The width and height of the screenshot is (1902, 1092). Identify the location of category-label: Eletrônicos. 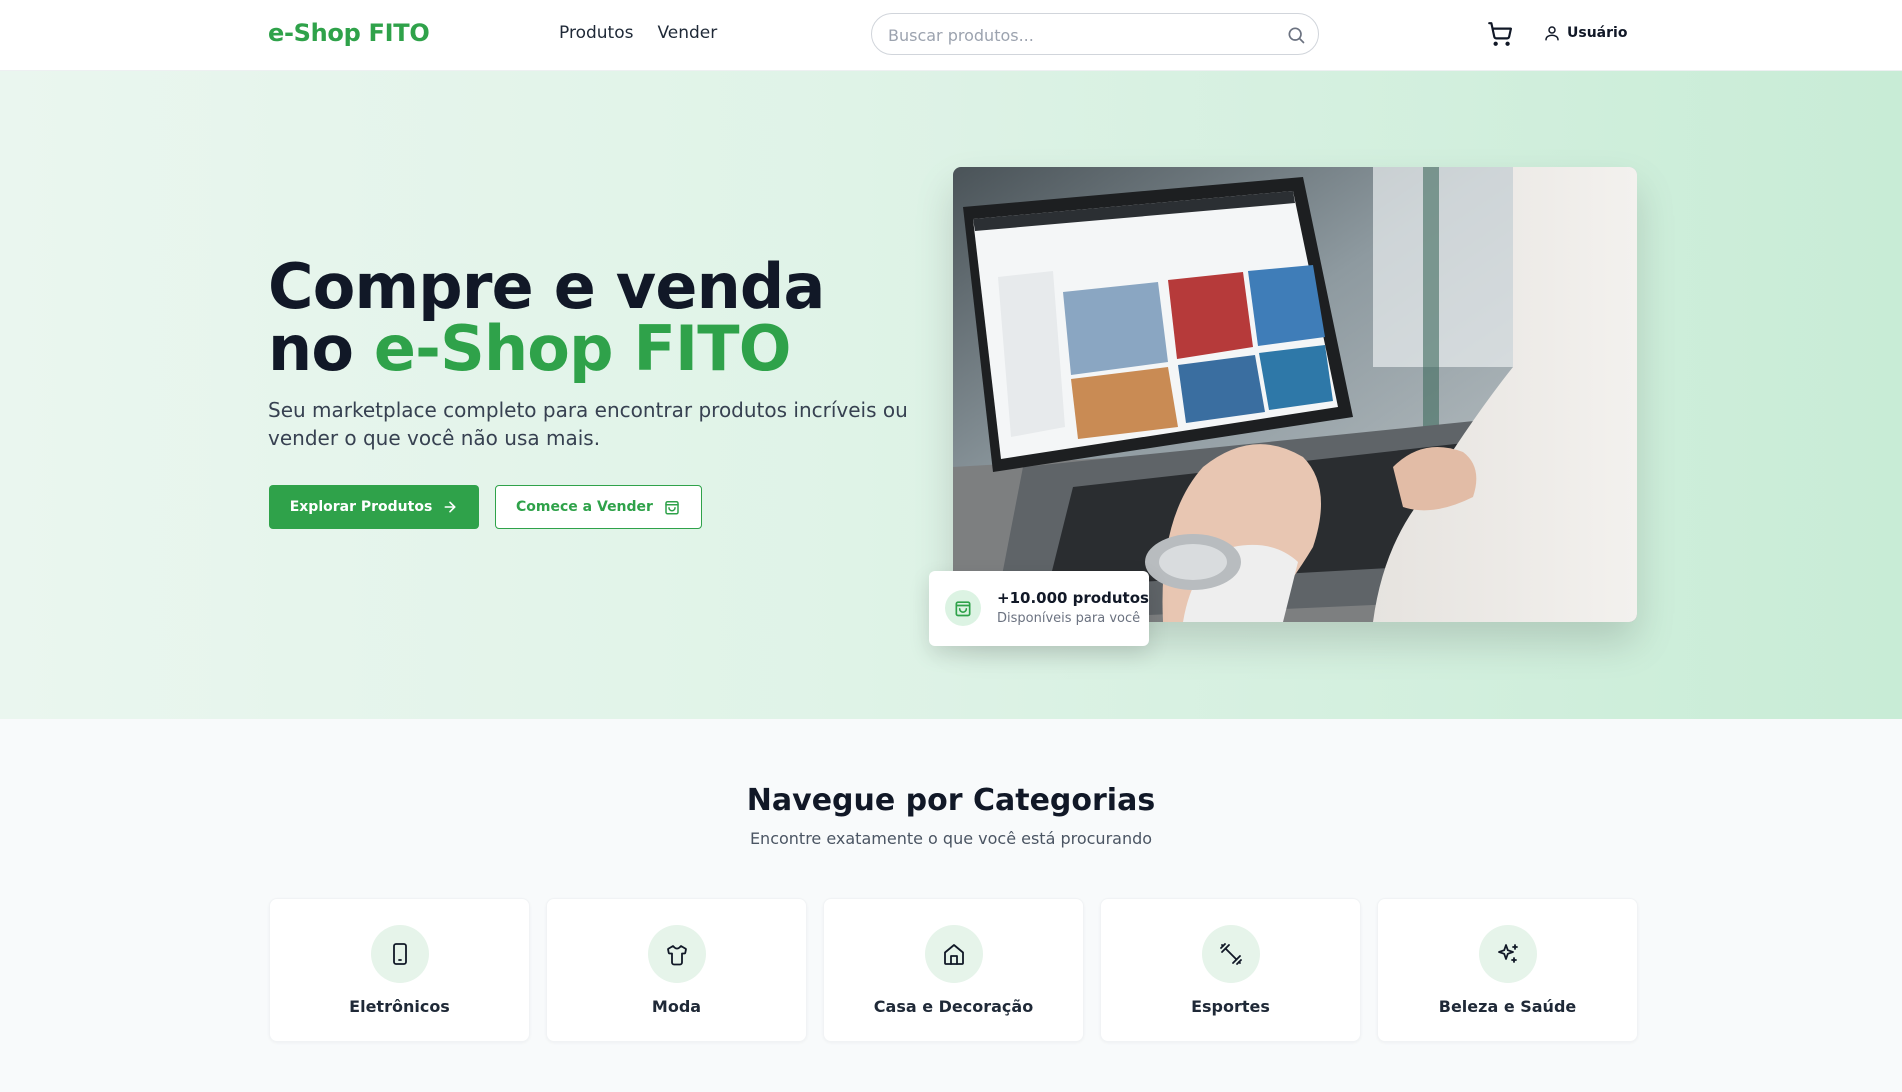
(399, 1006).